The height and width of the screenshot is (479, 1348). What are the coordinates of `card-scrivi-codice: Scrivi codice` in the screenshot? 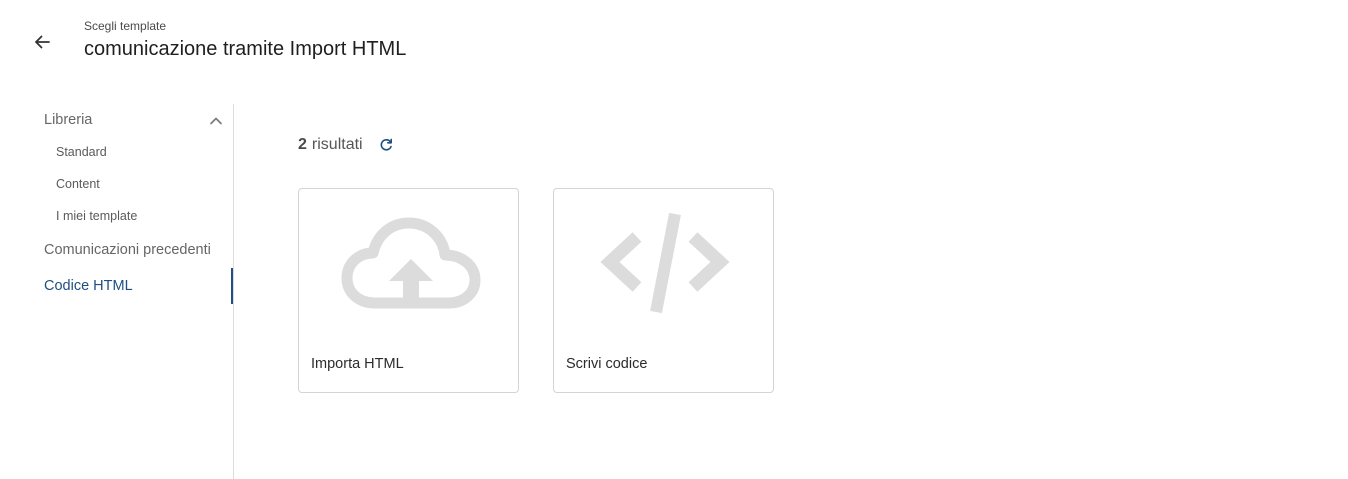 It's located at (663, 290).